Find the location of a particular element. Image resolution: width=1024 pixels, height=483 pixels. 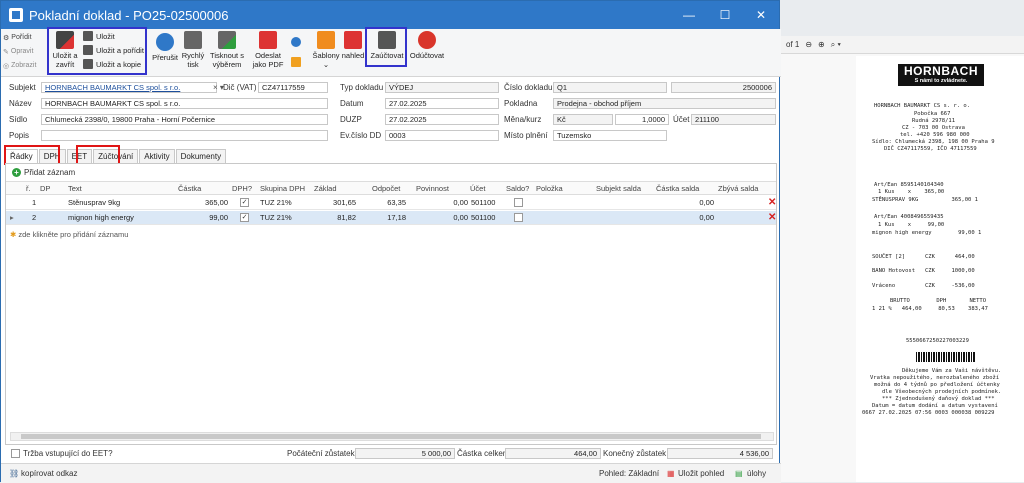

unpost-button: Odúčtovat is located at coordinates (427, 45).